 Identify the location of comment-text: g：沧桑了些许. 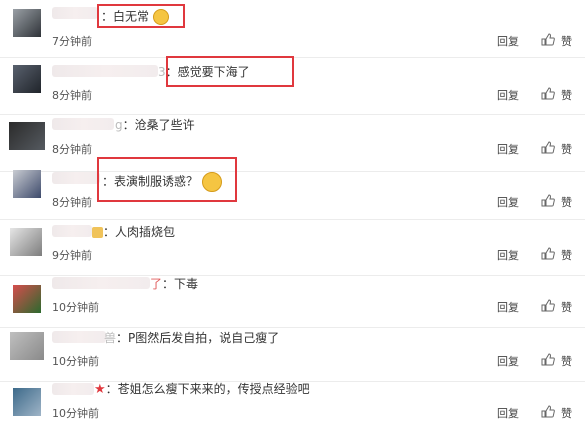
(155, 125).